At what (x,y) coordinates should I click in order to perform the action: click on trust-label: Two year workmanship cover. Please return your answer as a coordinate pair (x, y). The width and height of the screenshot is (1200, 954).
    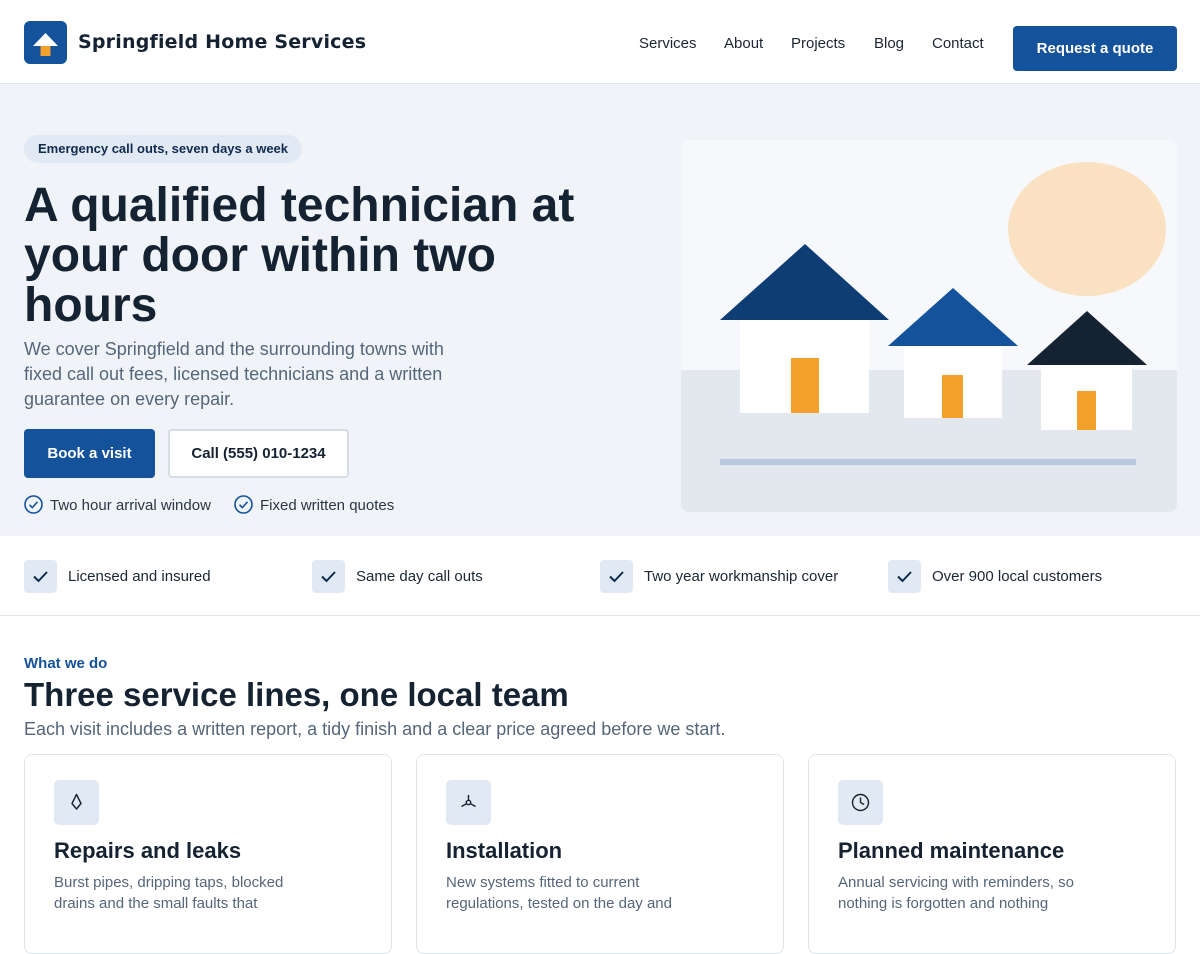
    Looking at the image, I should click on (741, 576).